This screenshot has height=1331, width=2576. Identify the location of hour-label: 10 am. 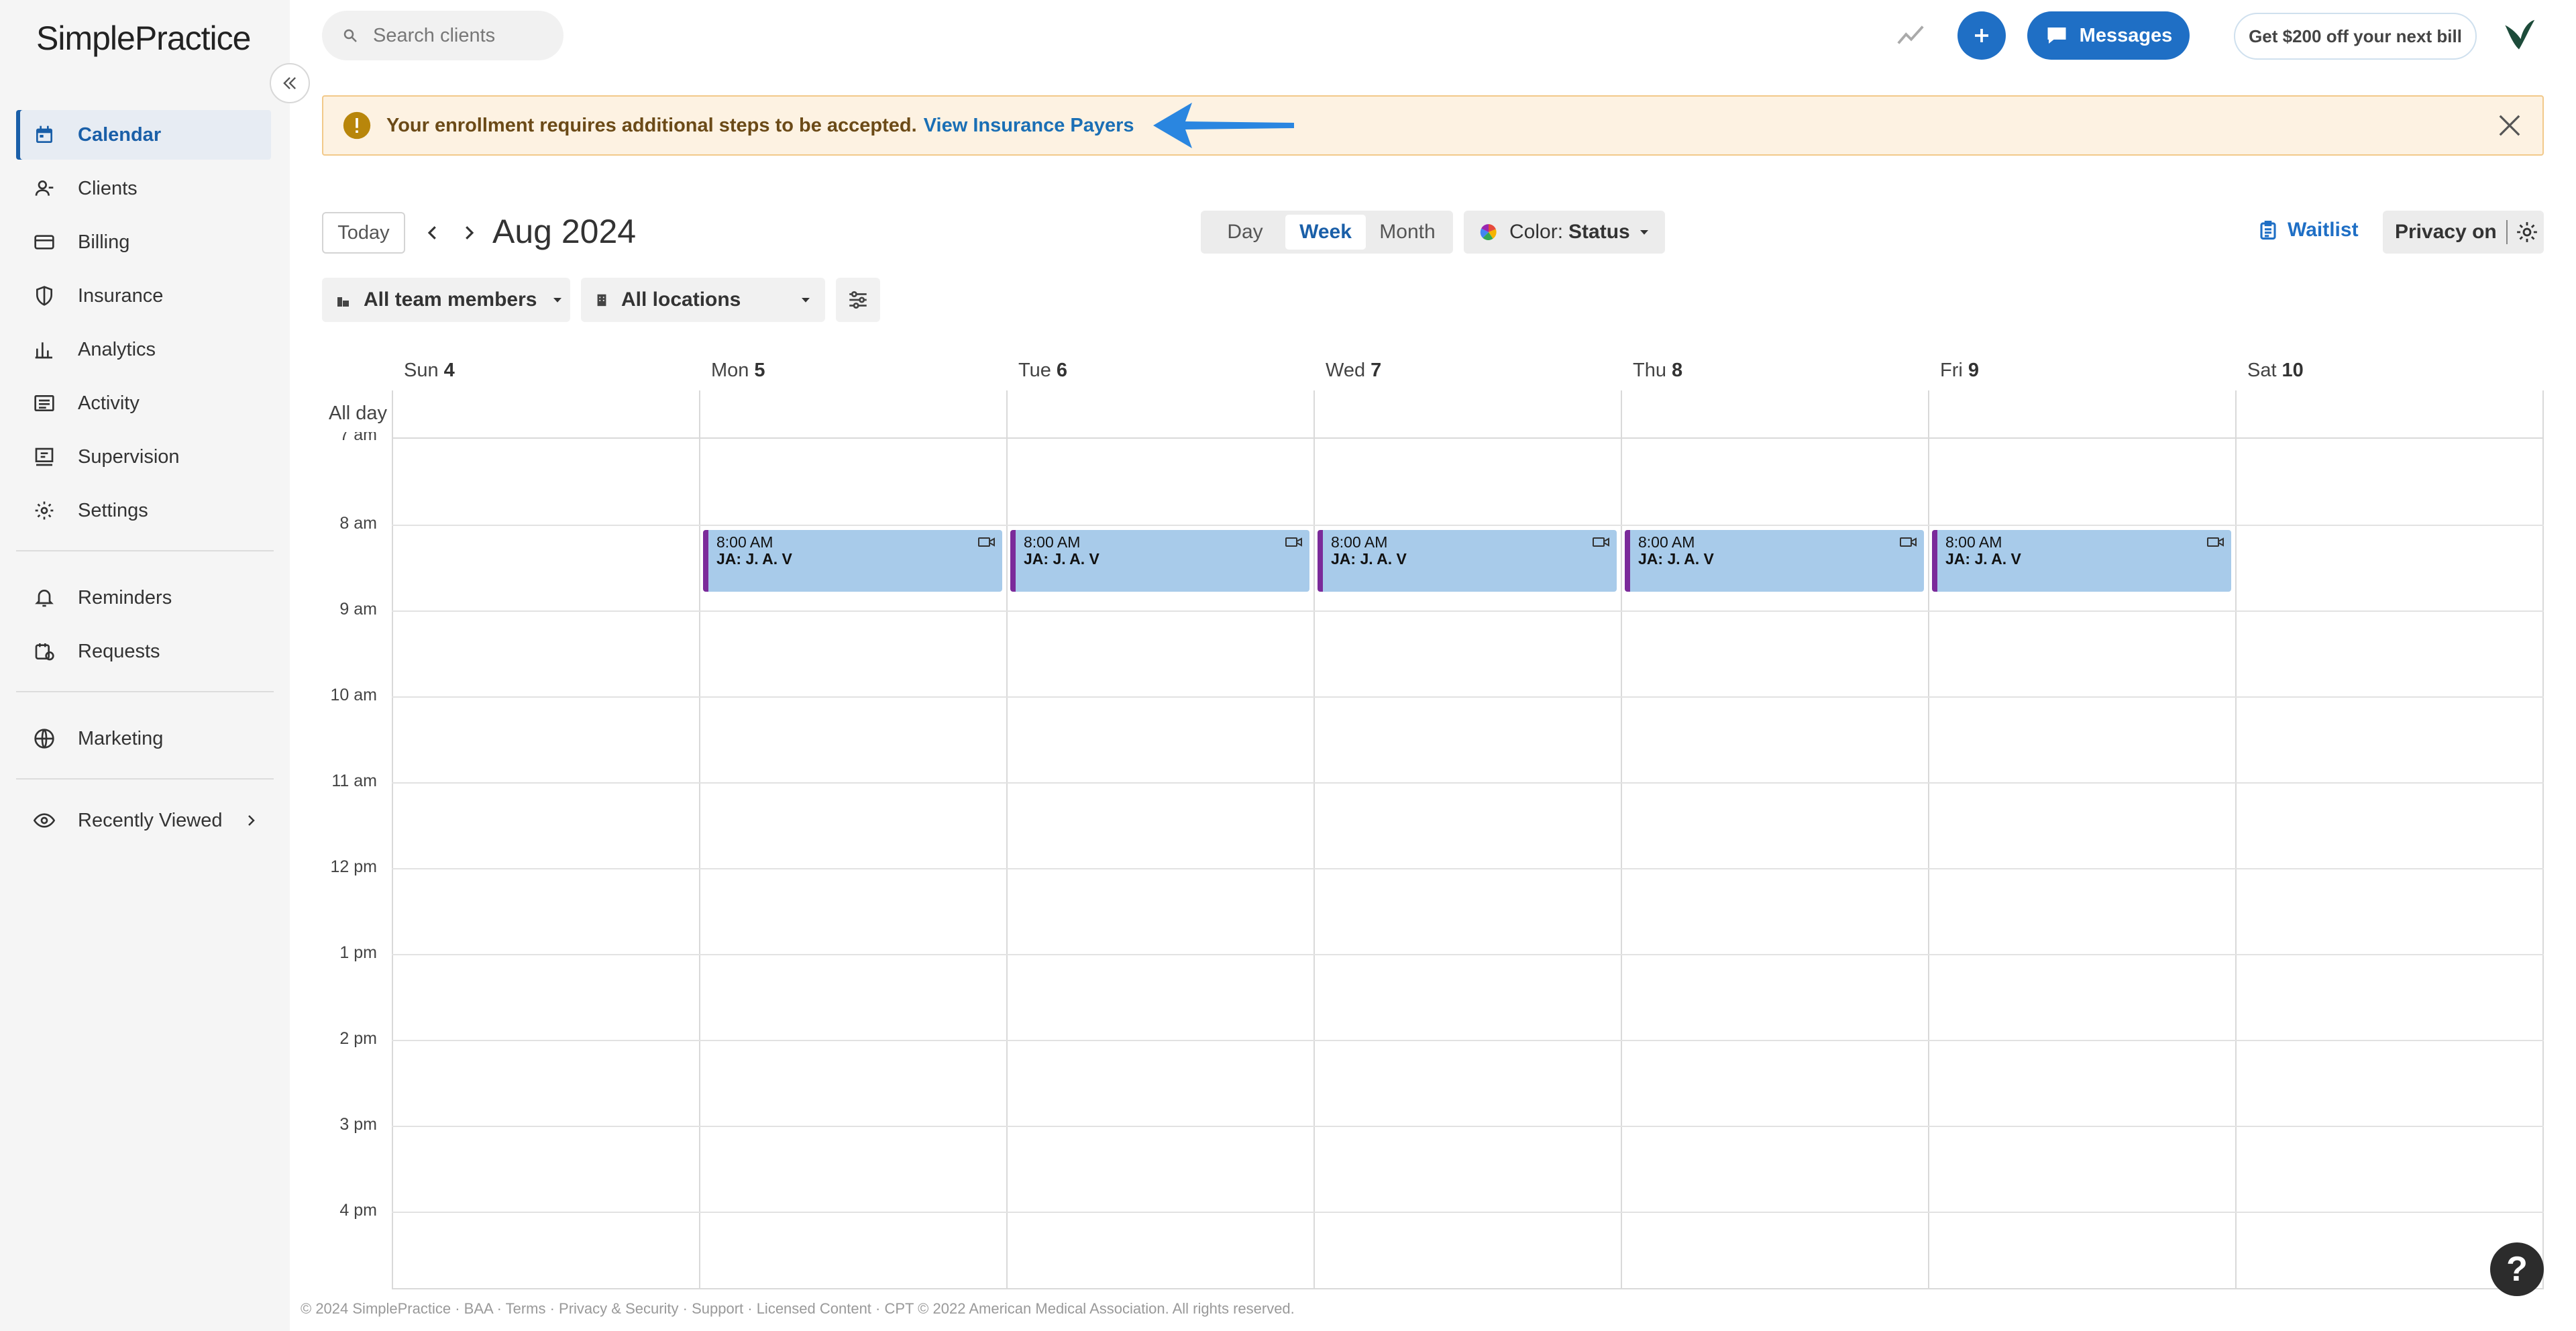
(353, 695).